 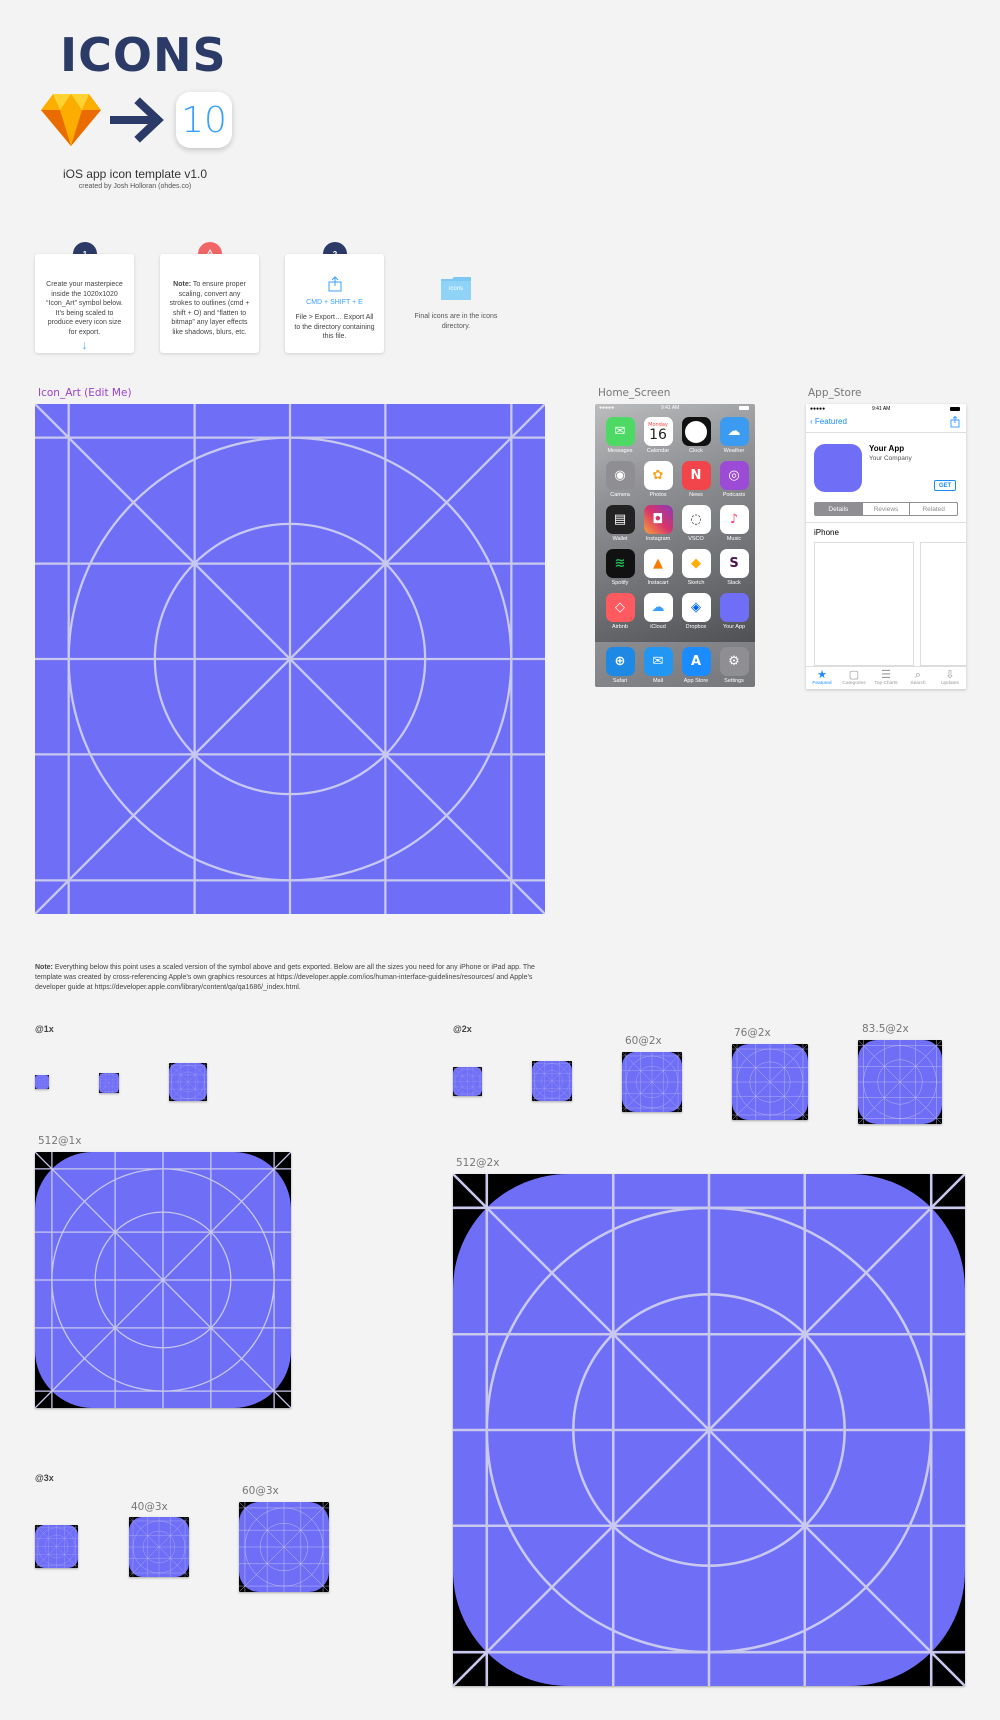 I want to click on dock-safari: ⊕ Safari, so click(x=620, y=667).